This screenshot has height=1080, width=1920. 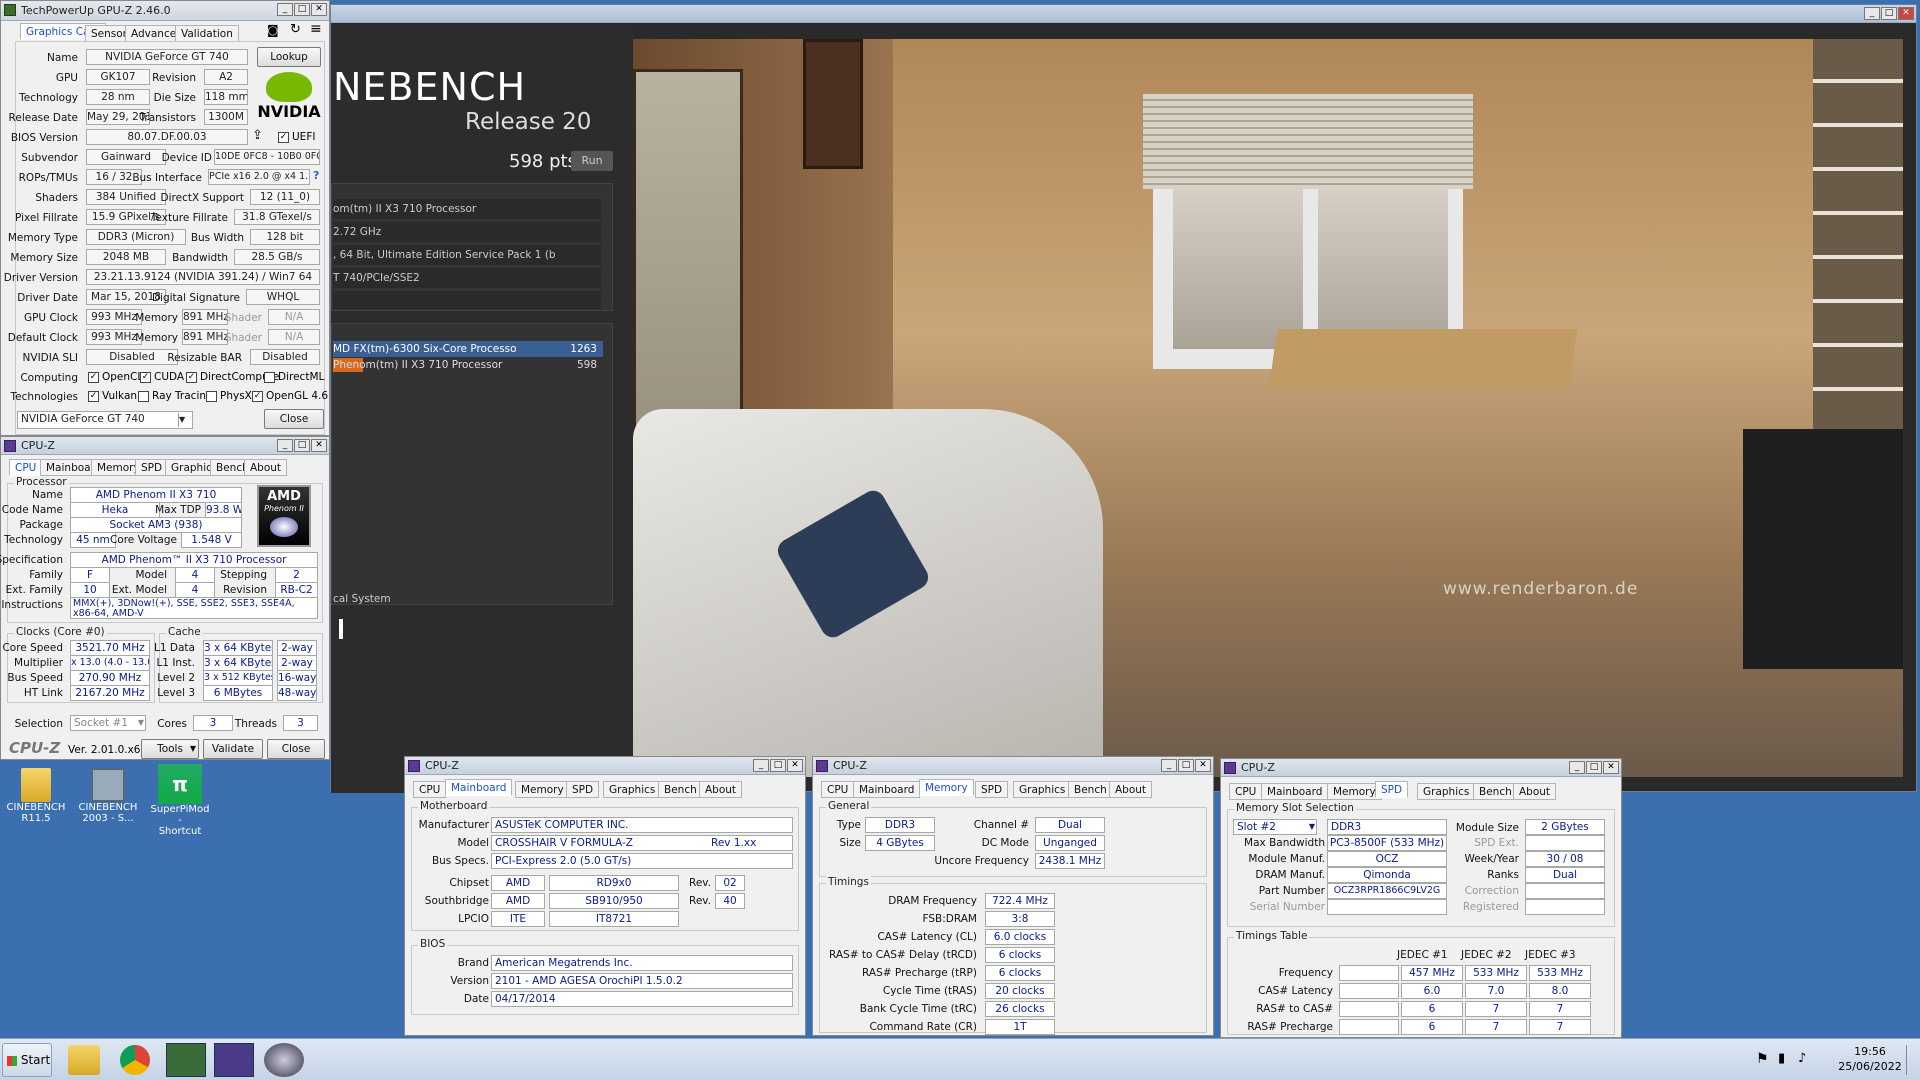 What do you see at coordinates (734, 843) in the screenshot?
I see `mb-model-rev: Rev 1.xx` at bounding box center [734, 843].